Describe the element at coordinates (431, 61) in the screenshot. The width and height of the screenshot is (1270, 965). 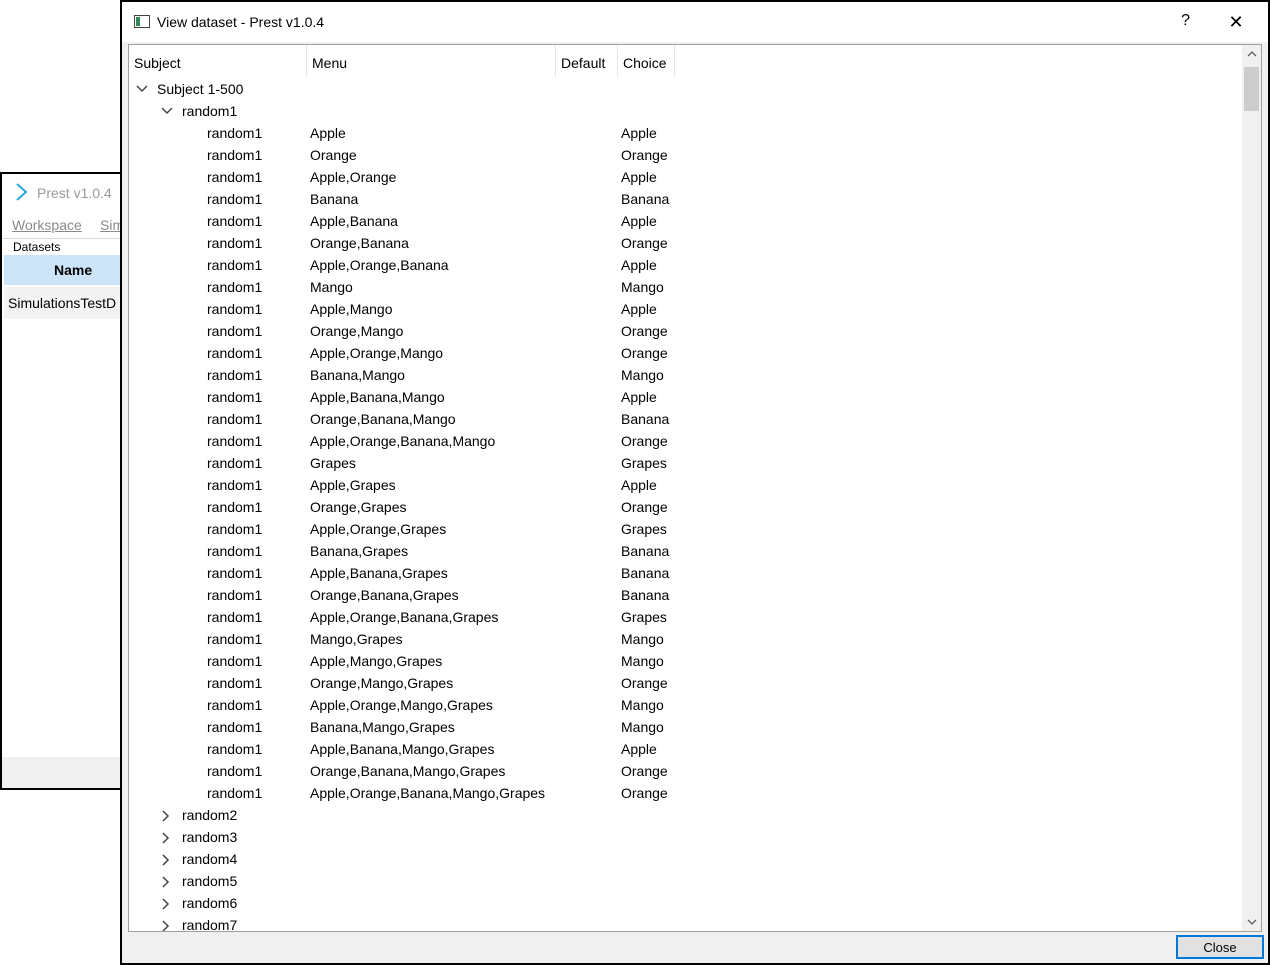
I see `column-header-menu: Menu` at that location.